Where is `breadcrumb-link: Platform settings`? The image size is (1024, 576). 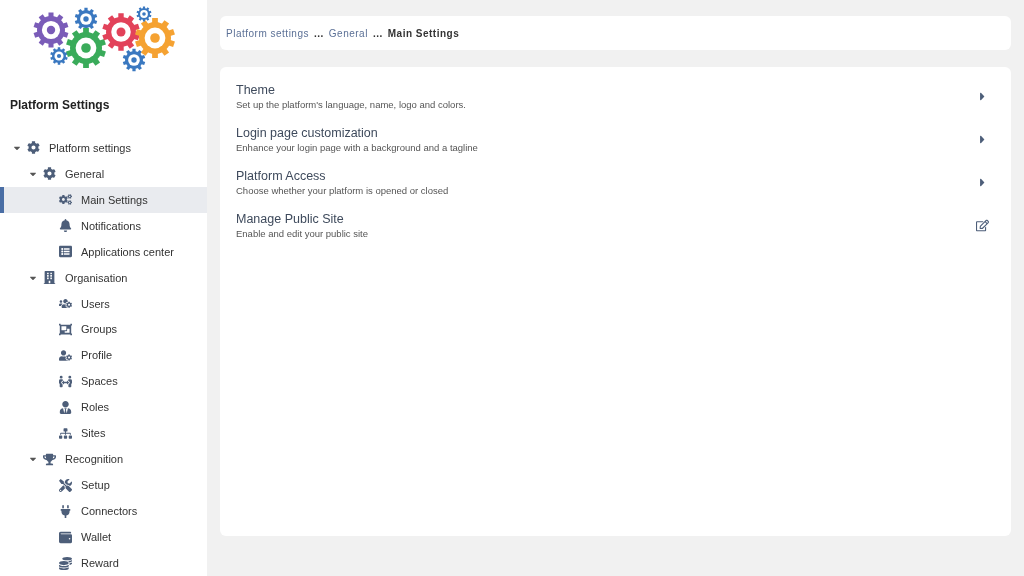
breadcrumb-link: Platform settings is located at coordinates (267, 33).